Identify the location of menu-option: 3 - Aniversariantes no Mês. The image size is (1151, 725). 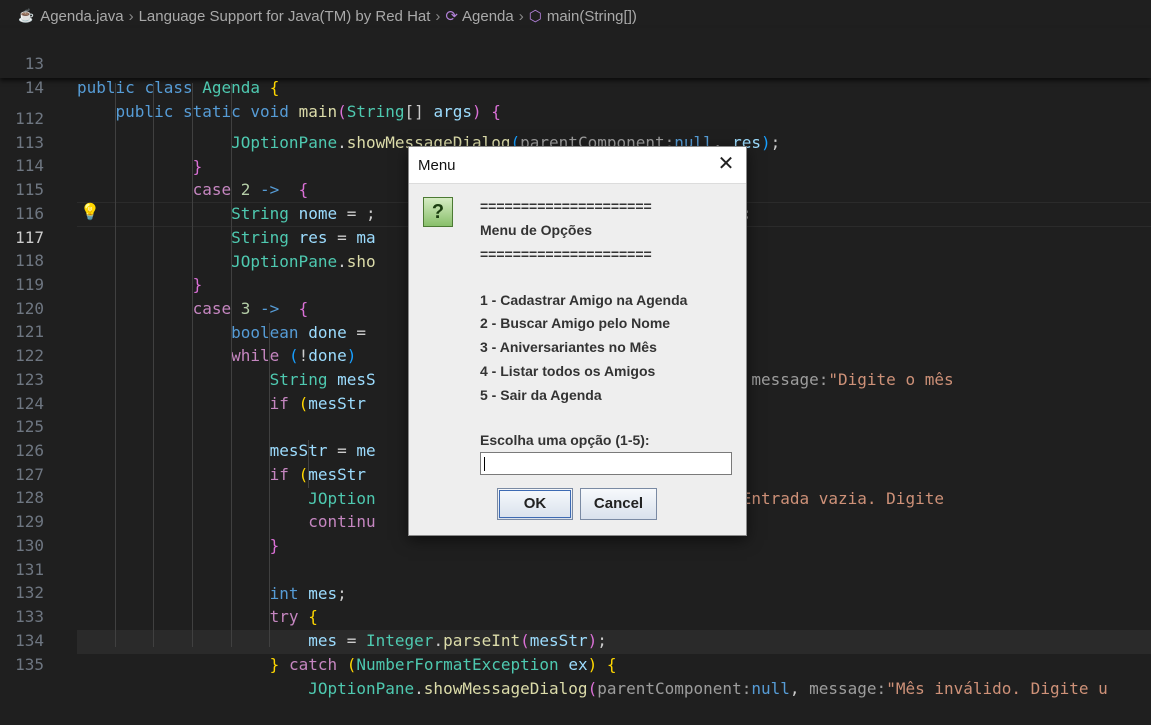
(568, 347).